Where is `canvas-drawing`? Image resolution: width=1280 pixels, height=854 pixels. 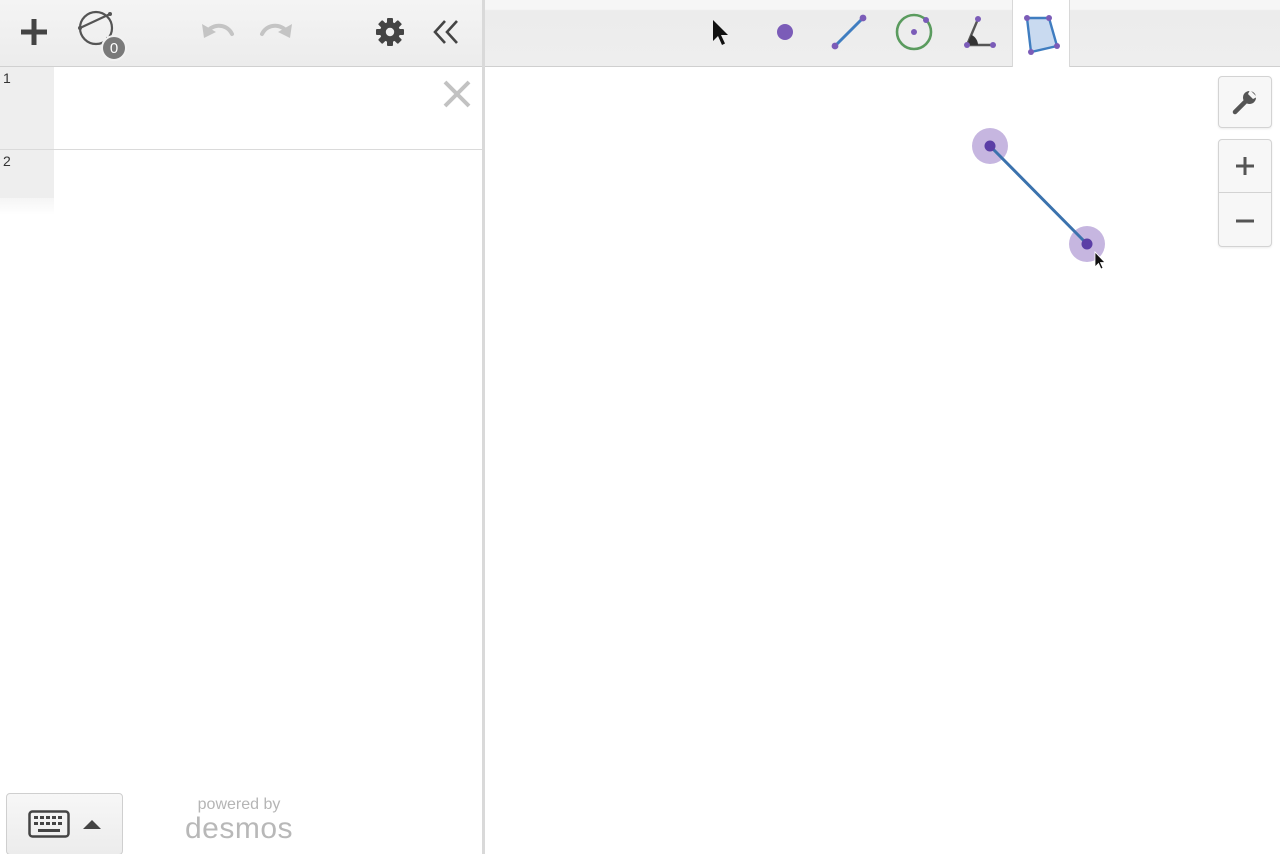
canvas-drawing is located at coordinates (1039, 199).